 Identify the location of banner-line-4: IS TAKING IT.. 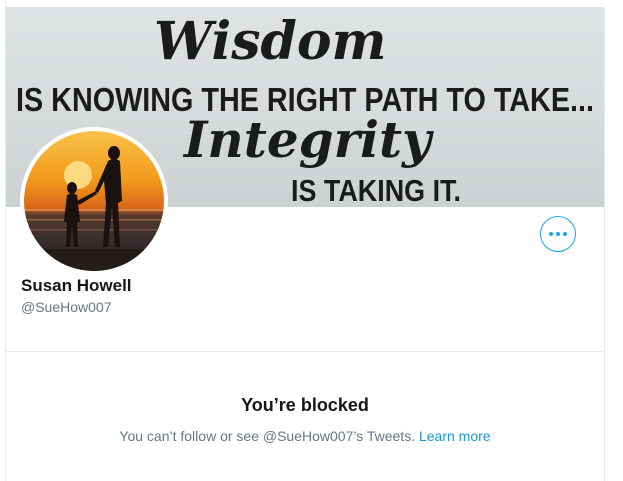
(376, 190).